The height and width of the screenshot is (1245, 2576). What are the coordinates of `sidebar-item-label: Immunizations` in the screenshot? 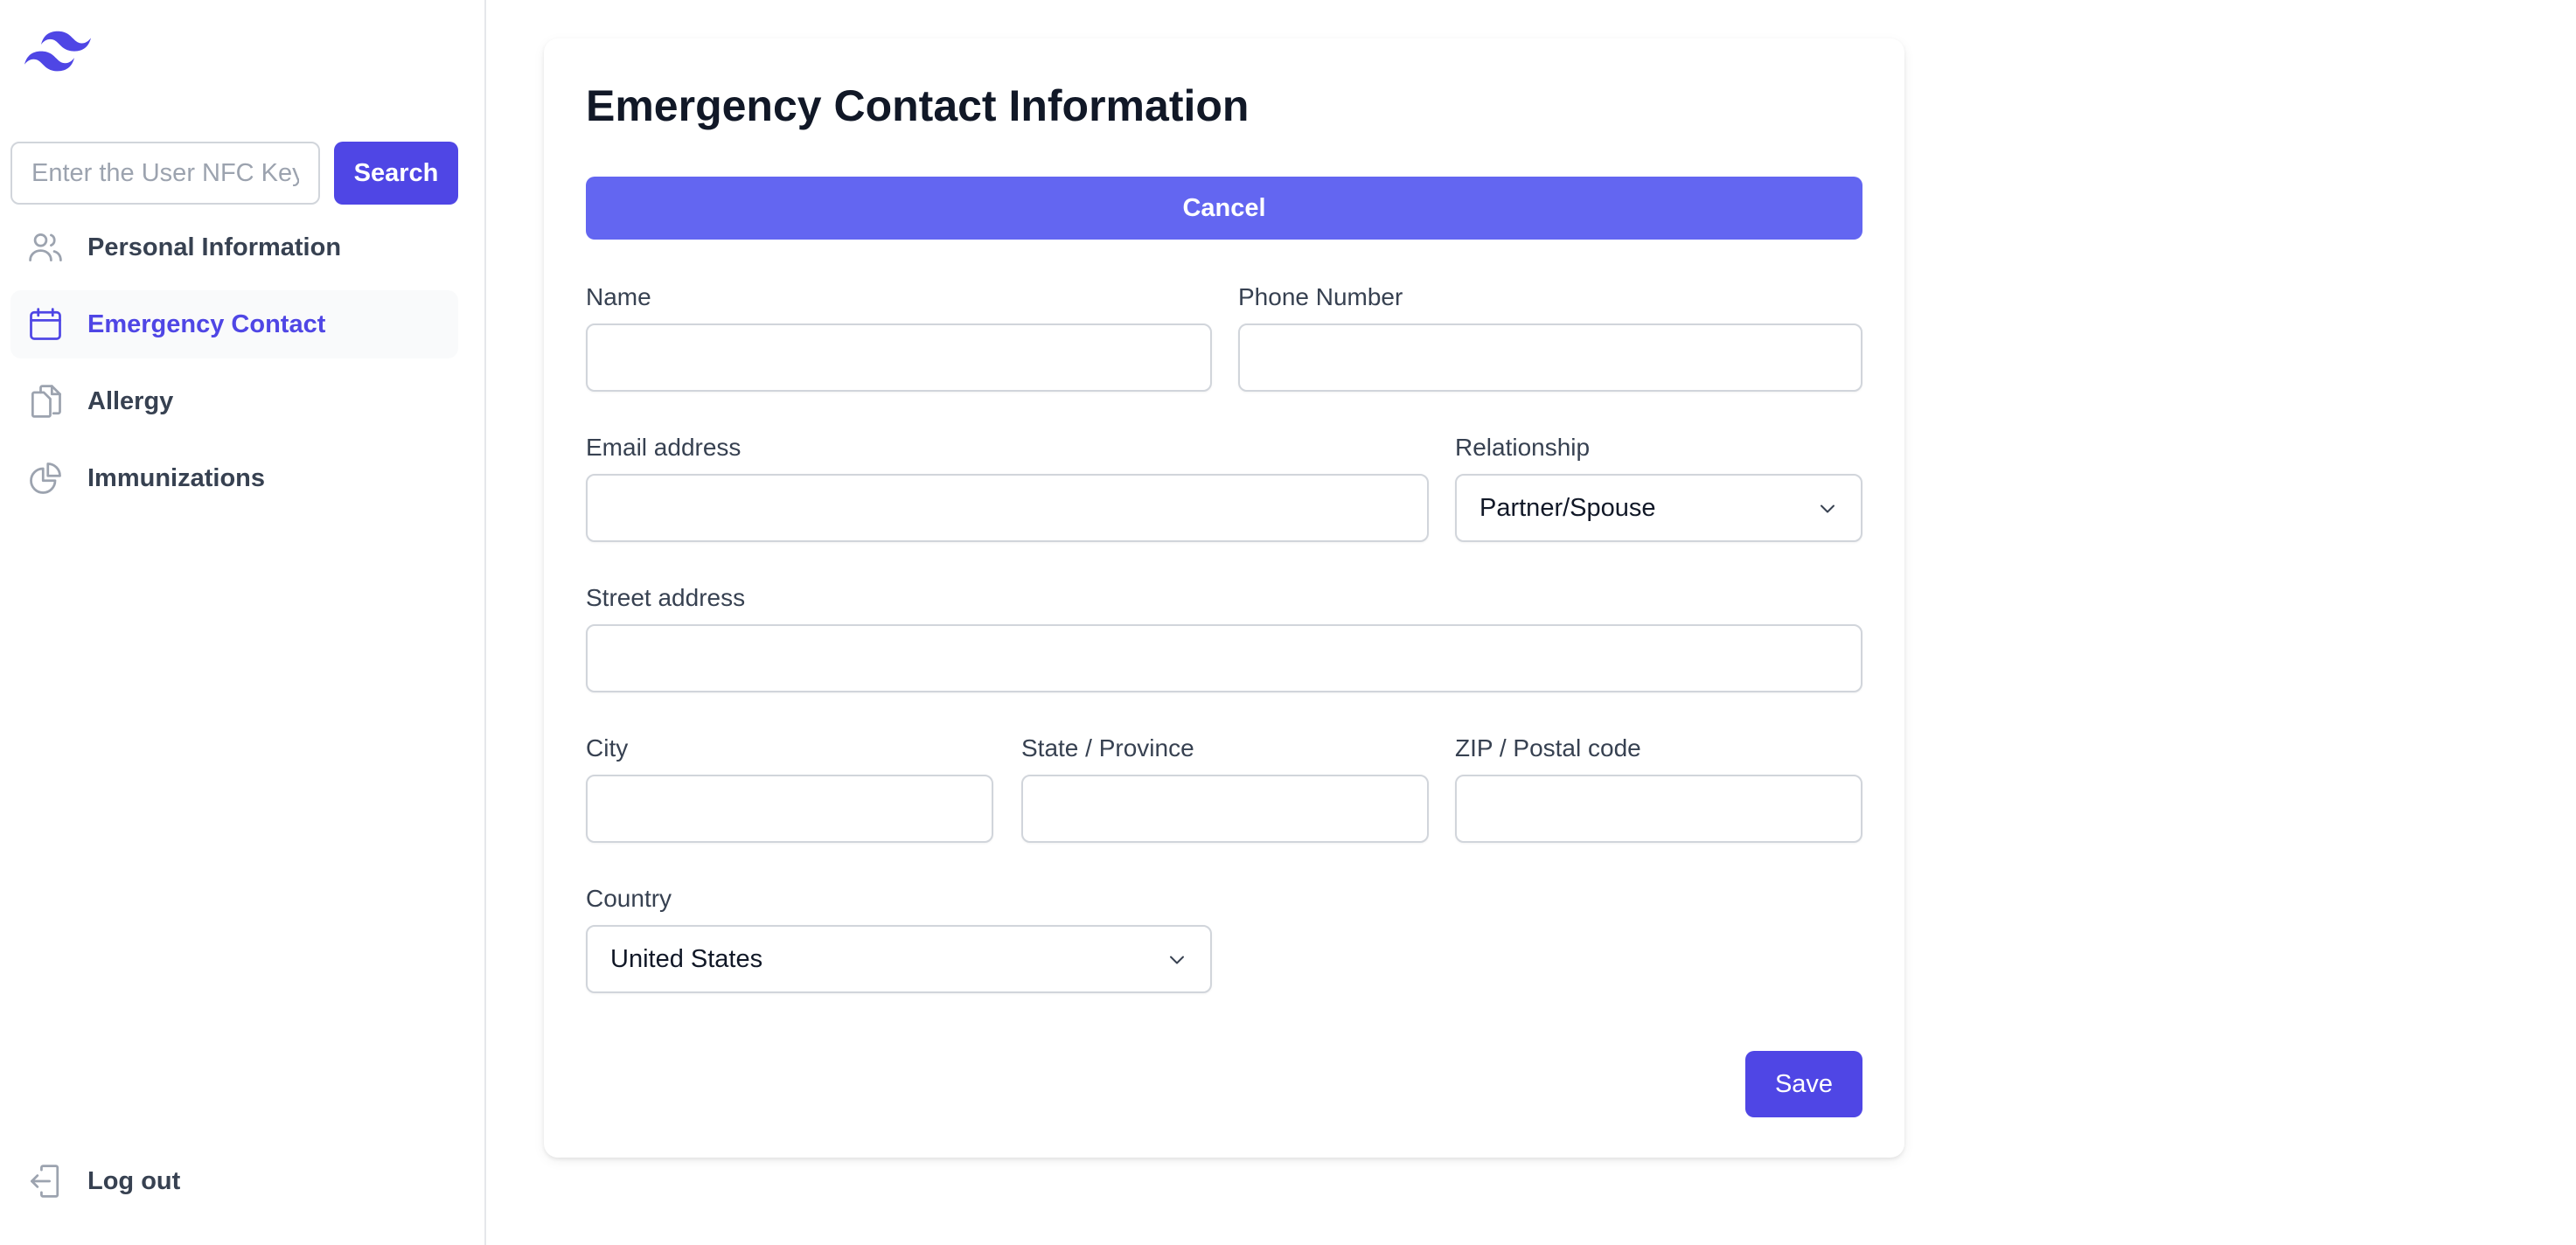 It's located at (176, 477).